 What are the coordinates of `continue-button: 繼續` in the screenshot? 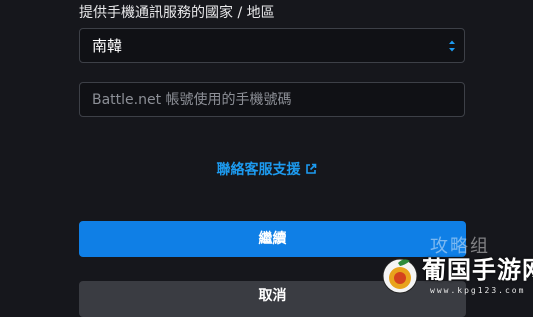 It's located at (272, 239).